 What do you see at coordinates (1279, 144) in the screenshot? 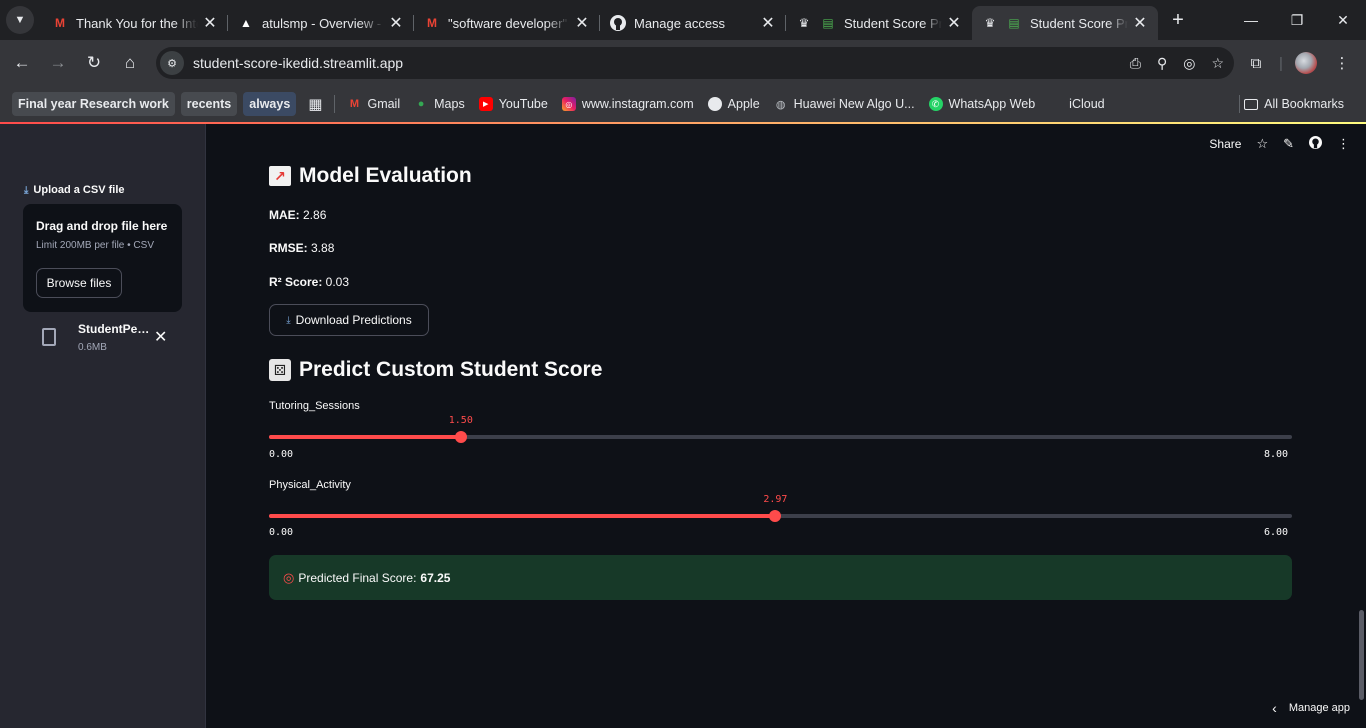
I see `app-toolbar: Share ☆ ✎ ⋮` at bounding box center [1279, 144].